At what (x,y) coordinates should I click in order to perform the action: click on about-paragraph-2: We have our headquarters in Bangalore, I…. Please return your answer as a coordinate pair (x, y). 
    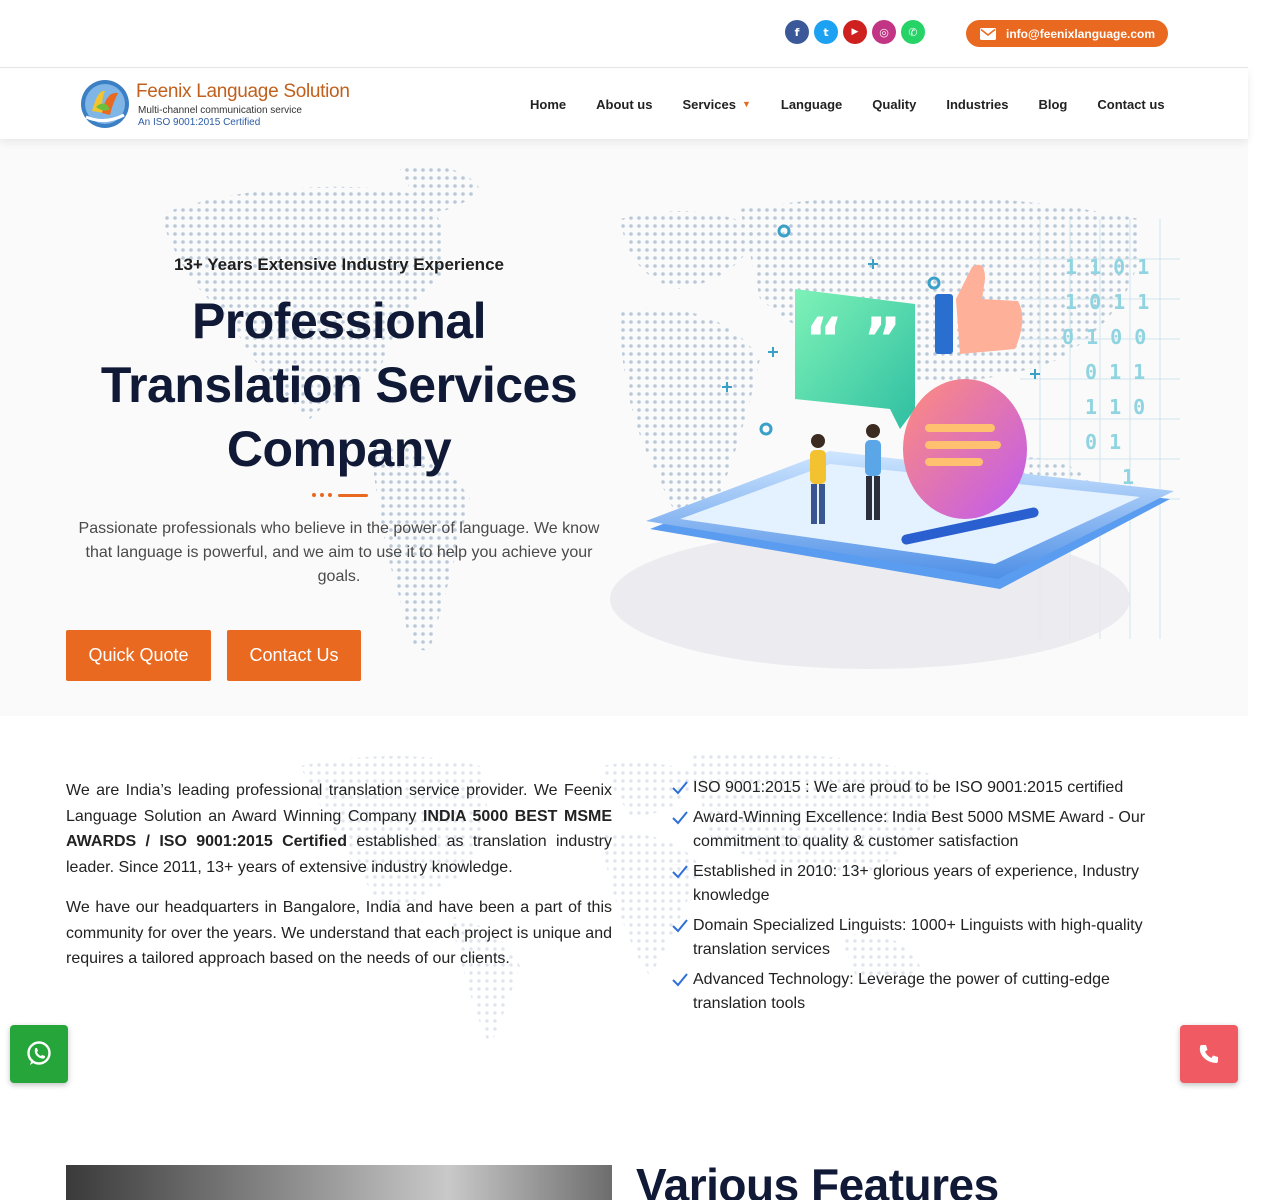
    Looking at the image, I should click on (339, 933).